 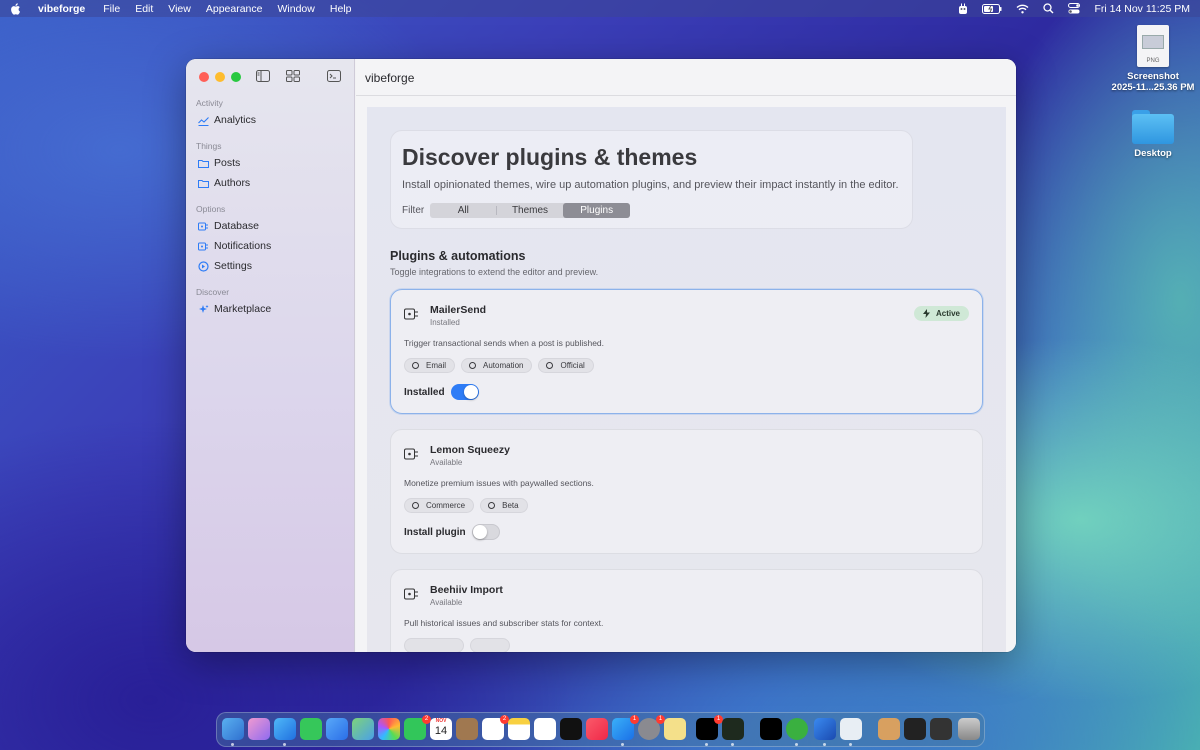 I want to click on archive-icon, so click(x=889, y=729).